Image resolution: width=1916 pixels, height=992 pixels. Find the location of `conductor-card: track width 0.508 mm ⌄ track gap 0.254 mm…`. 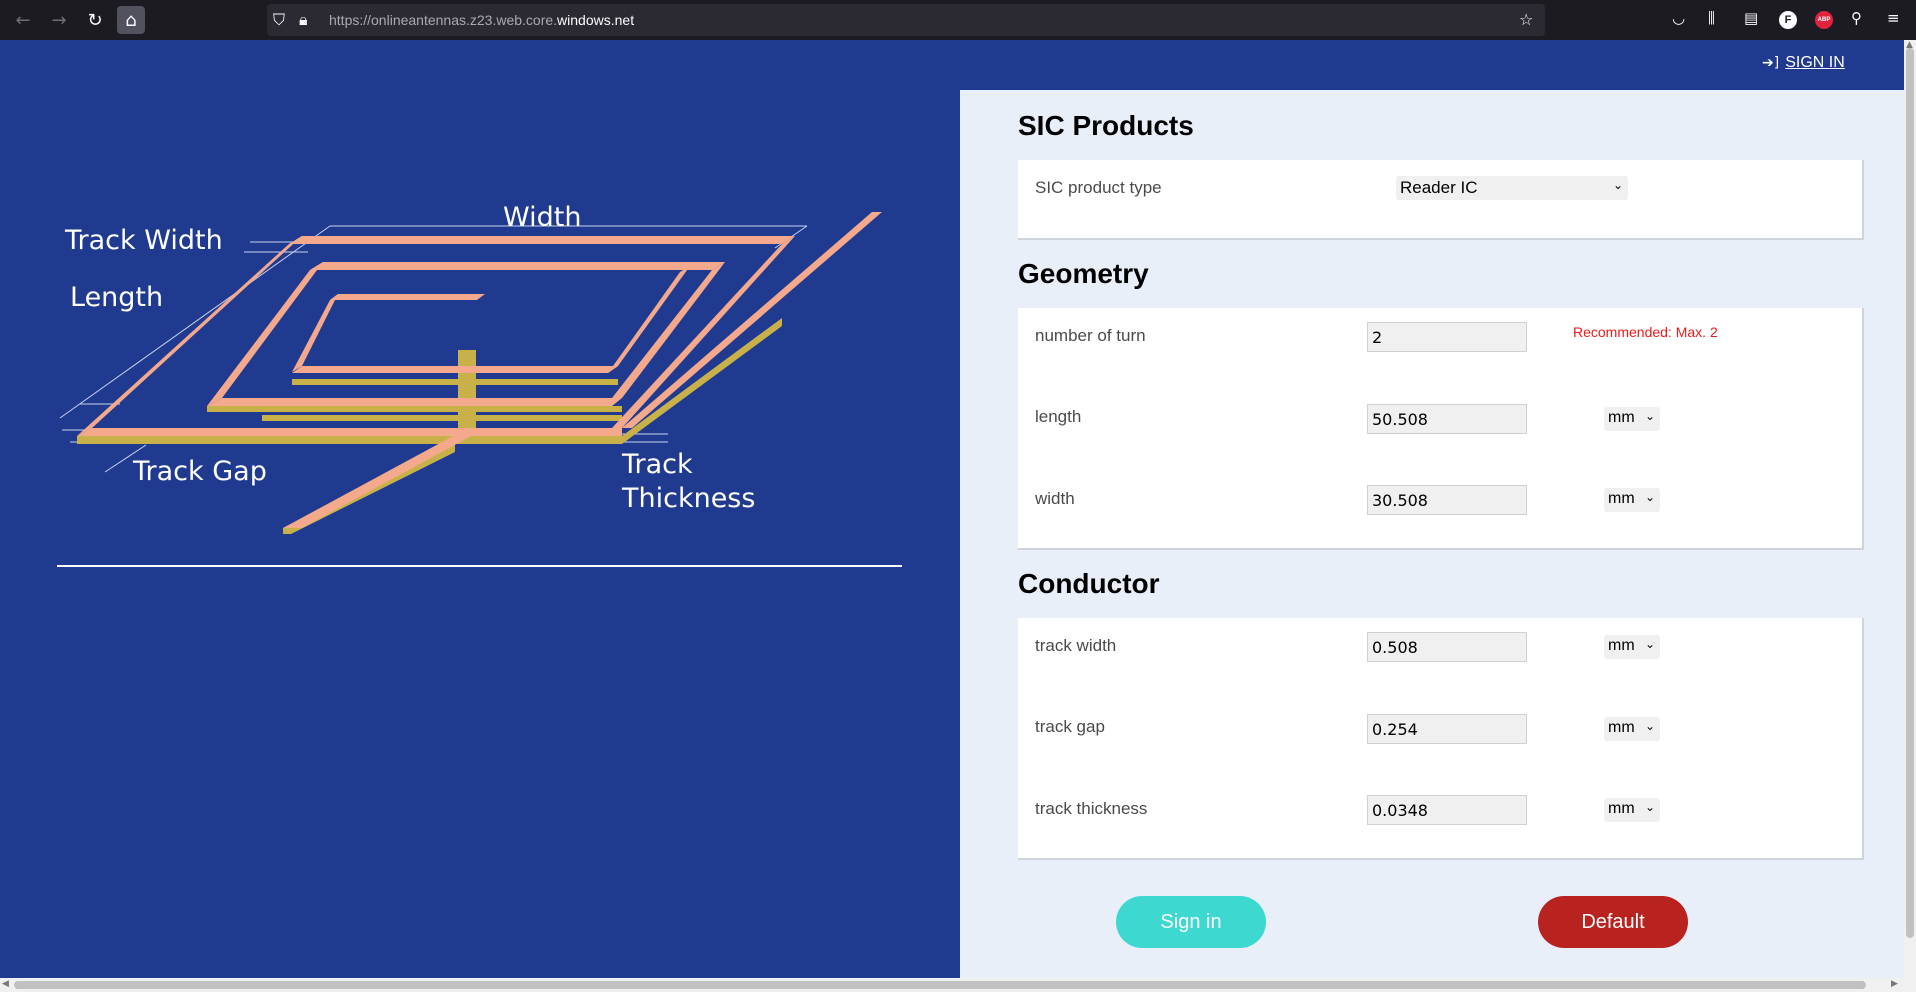

conductor-card: track width 0.508 mm ⌄ track gap 0.254 mm… is located at coordinates (1441, 739).